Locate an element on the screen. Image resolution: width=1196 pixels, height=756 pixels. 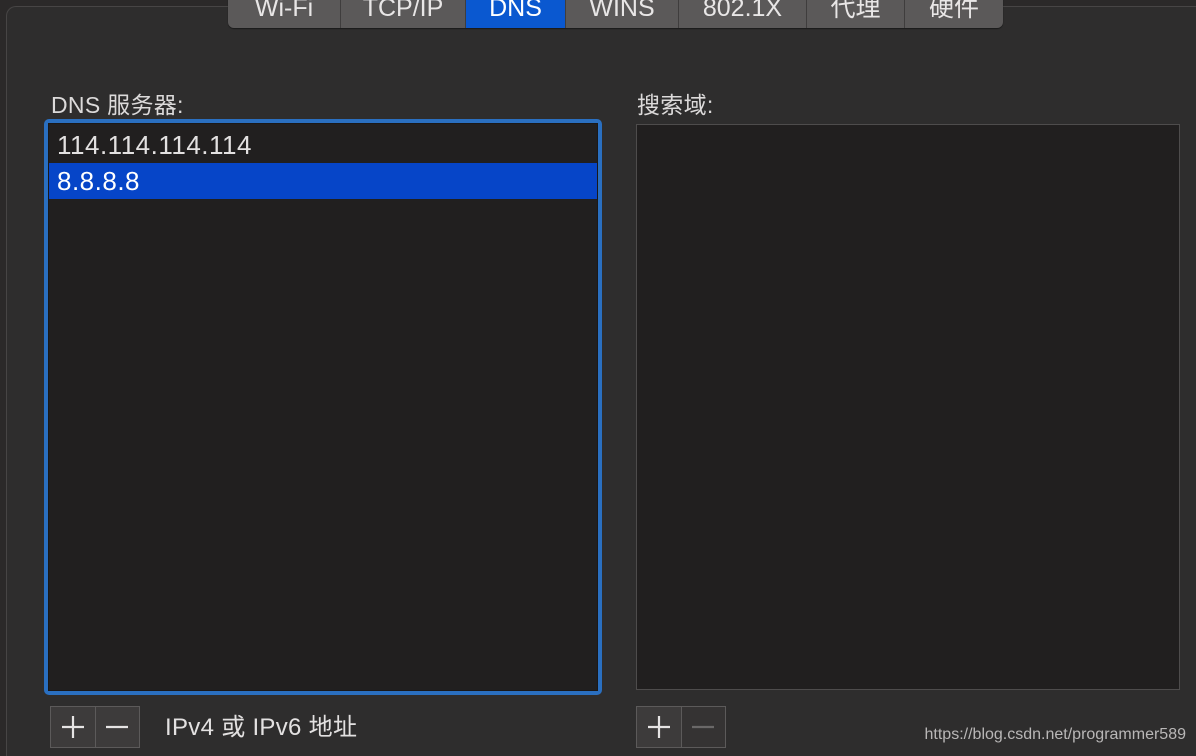
dns-add-remove-buttons is located at coordinates (95, 727).